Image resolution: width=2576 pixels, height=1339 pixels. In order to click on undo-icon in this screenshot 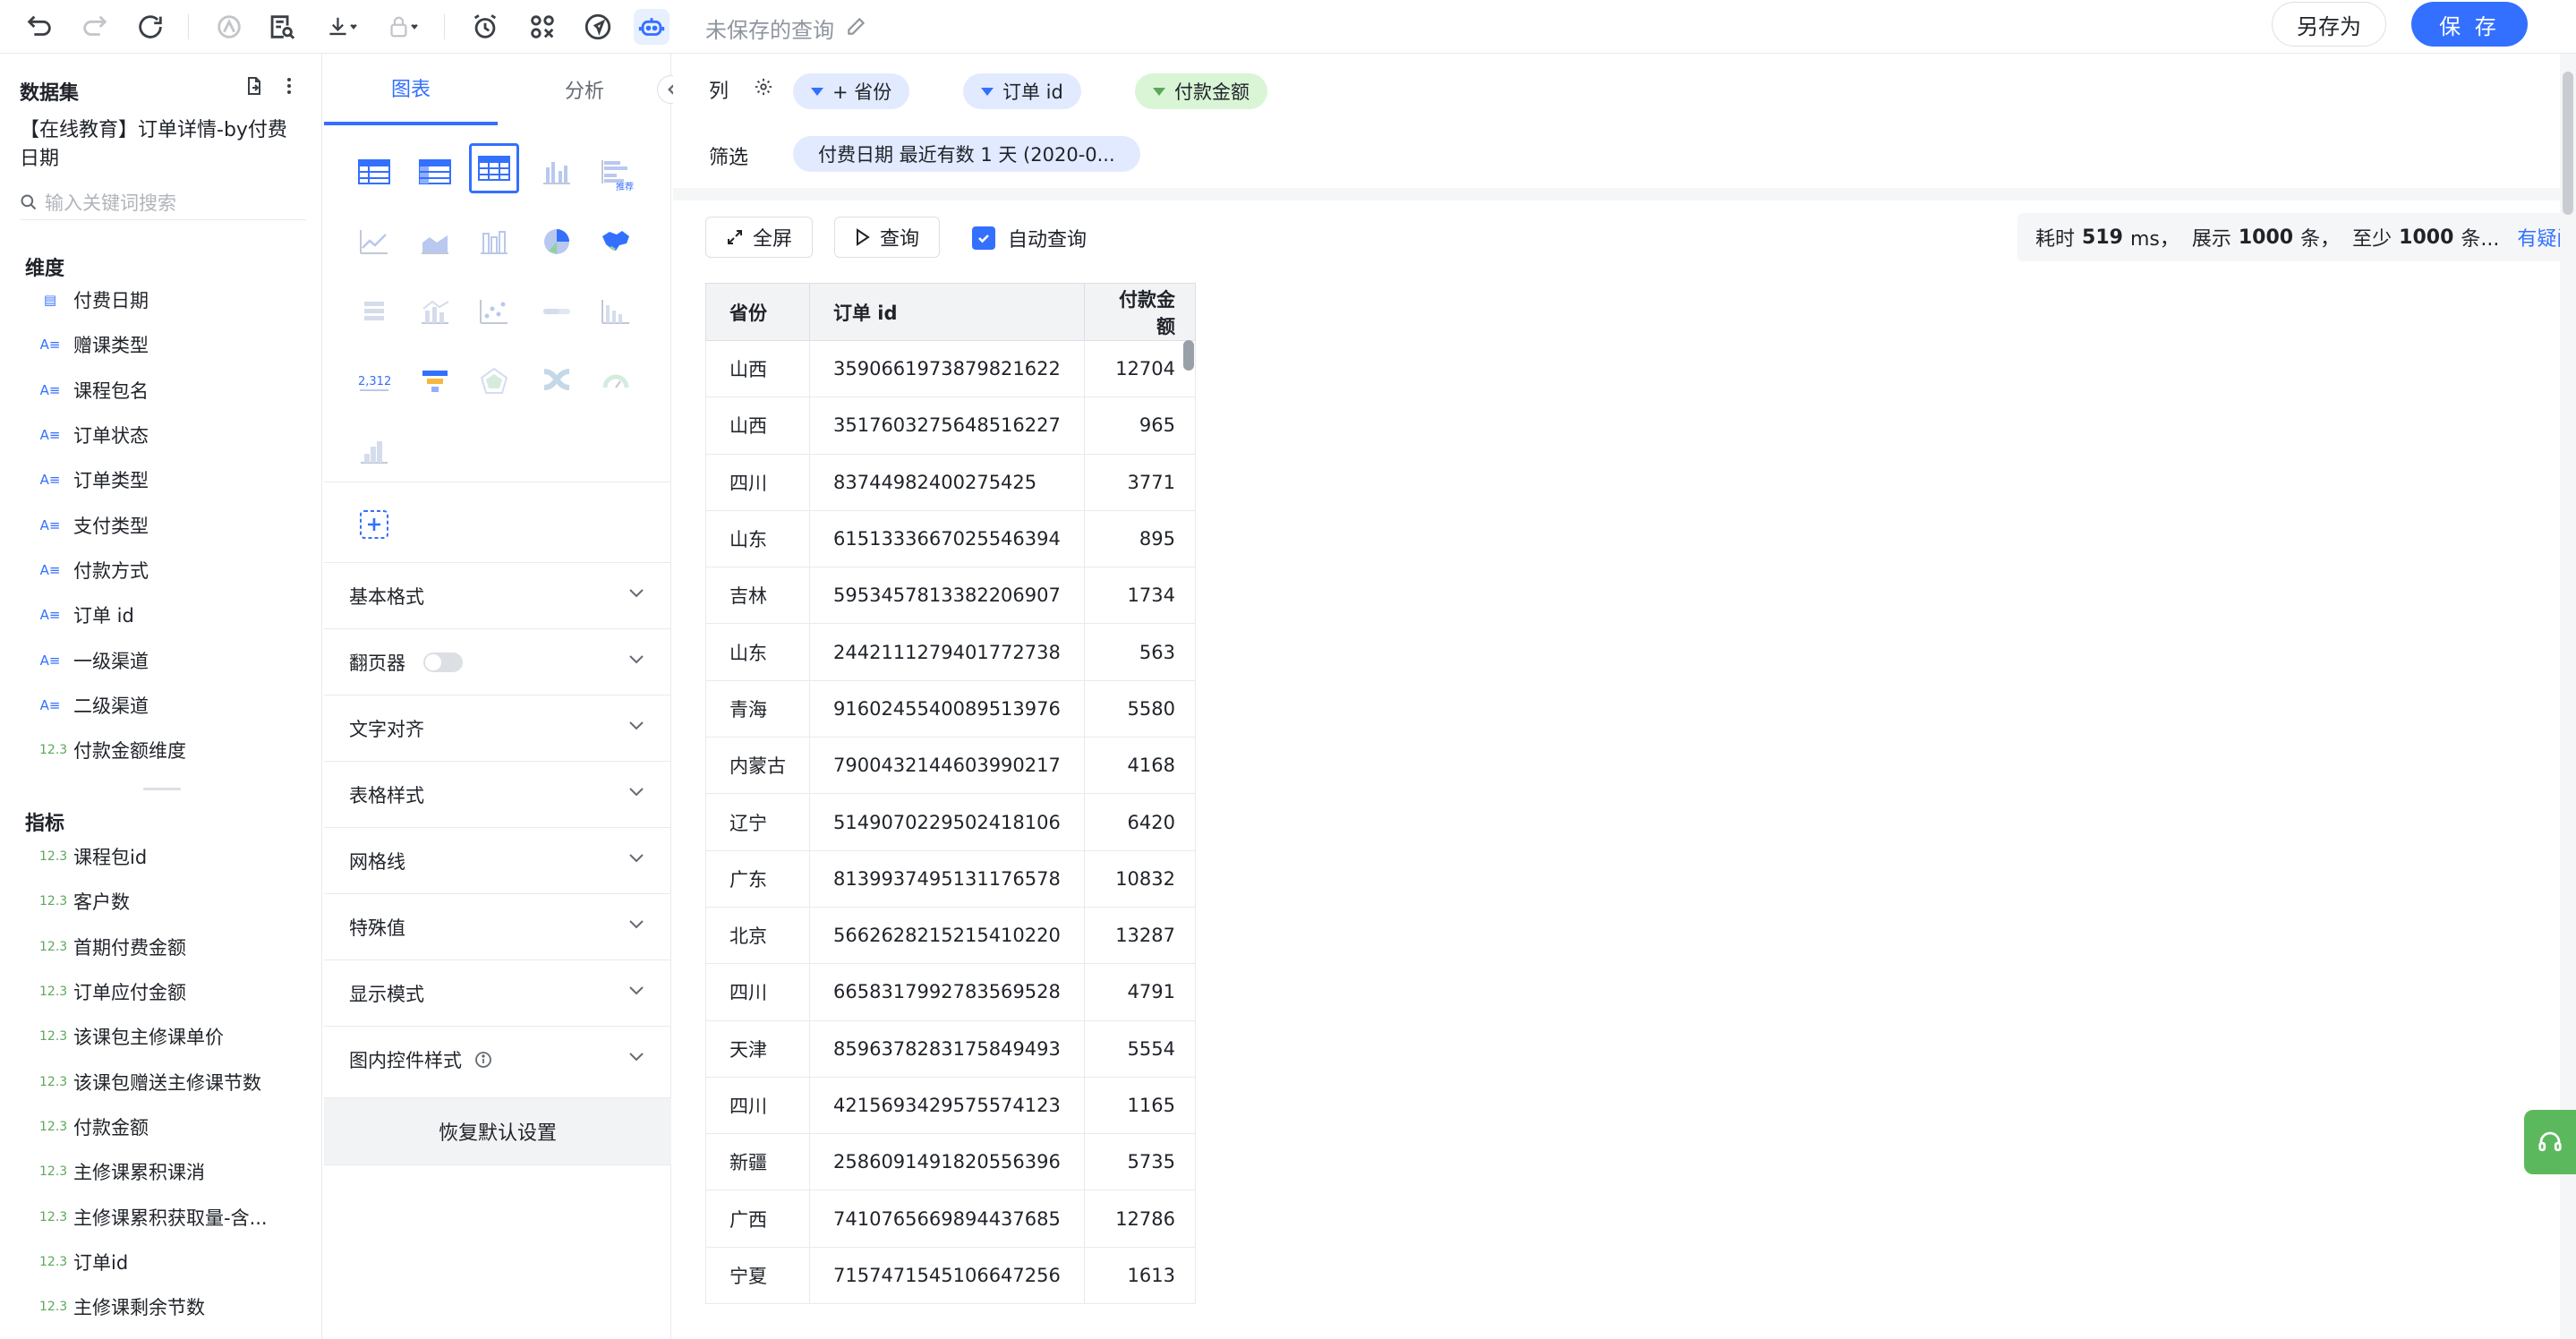, I will do `click(39, 27)`.